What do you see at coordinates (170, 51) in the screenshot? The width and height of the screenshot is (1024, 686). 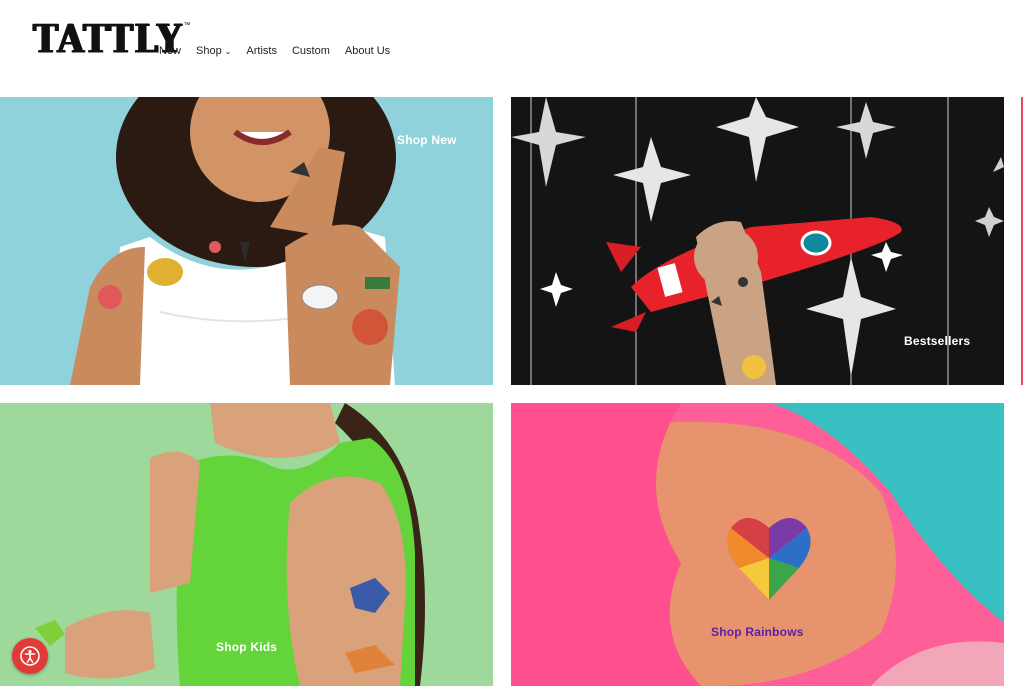 I see `nav-item-new: New` at bounding box center [170, 51].